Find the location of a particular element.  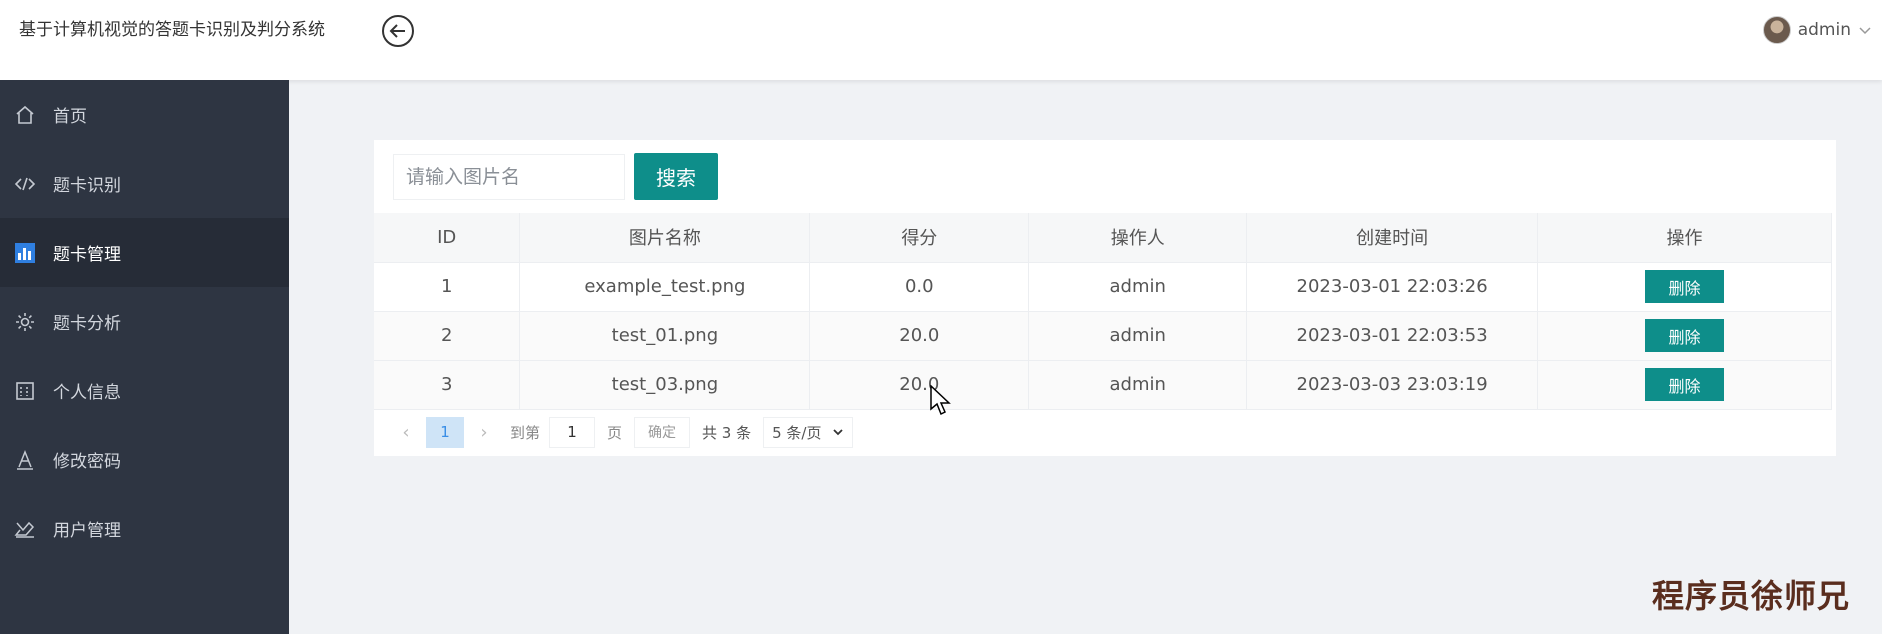

goto-label: 到第 is located at coordinates (525, 432).